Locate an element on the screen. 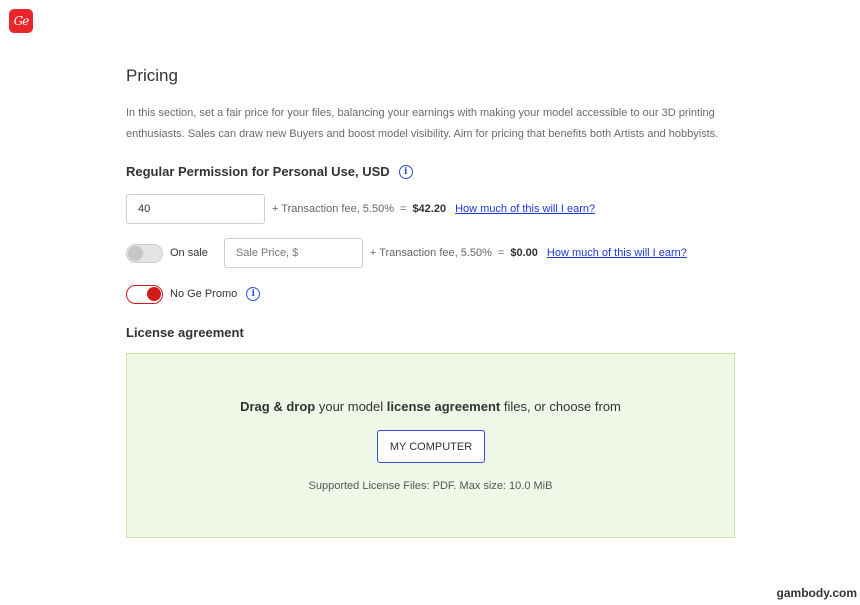  regular-permission-heading-text: Regular Permission for Personal Use, USD is located at coordinates (258, 171).